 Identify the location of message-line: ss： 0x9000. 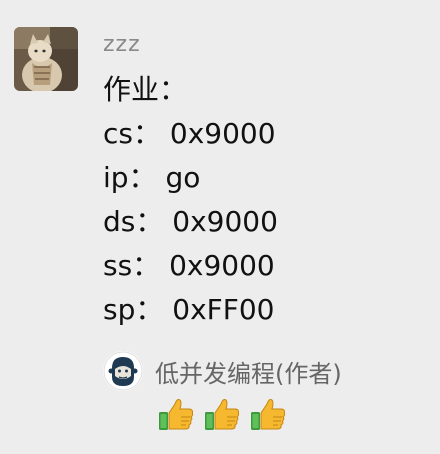
(189, 265).